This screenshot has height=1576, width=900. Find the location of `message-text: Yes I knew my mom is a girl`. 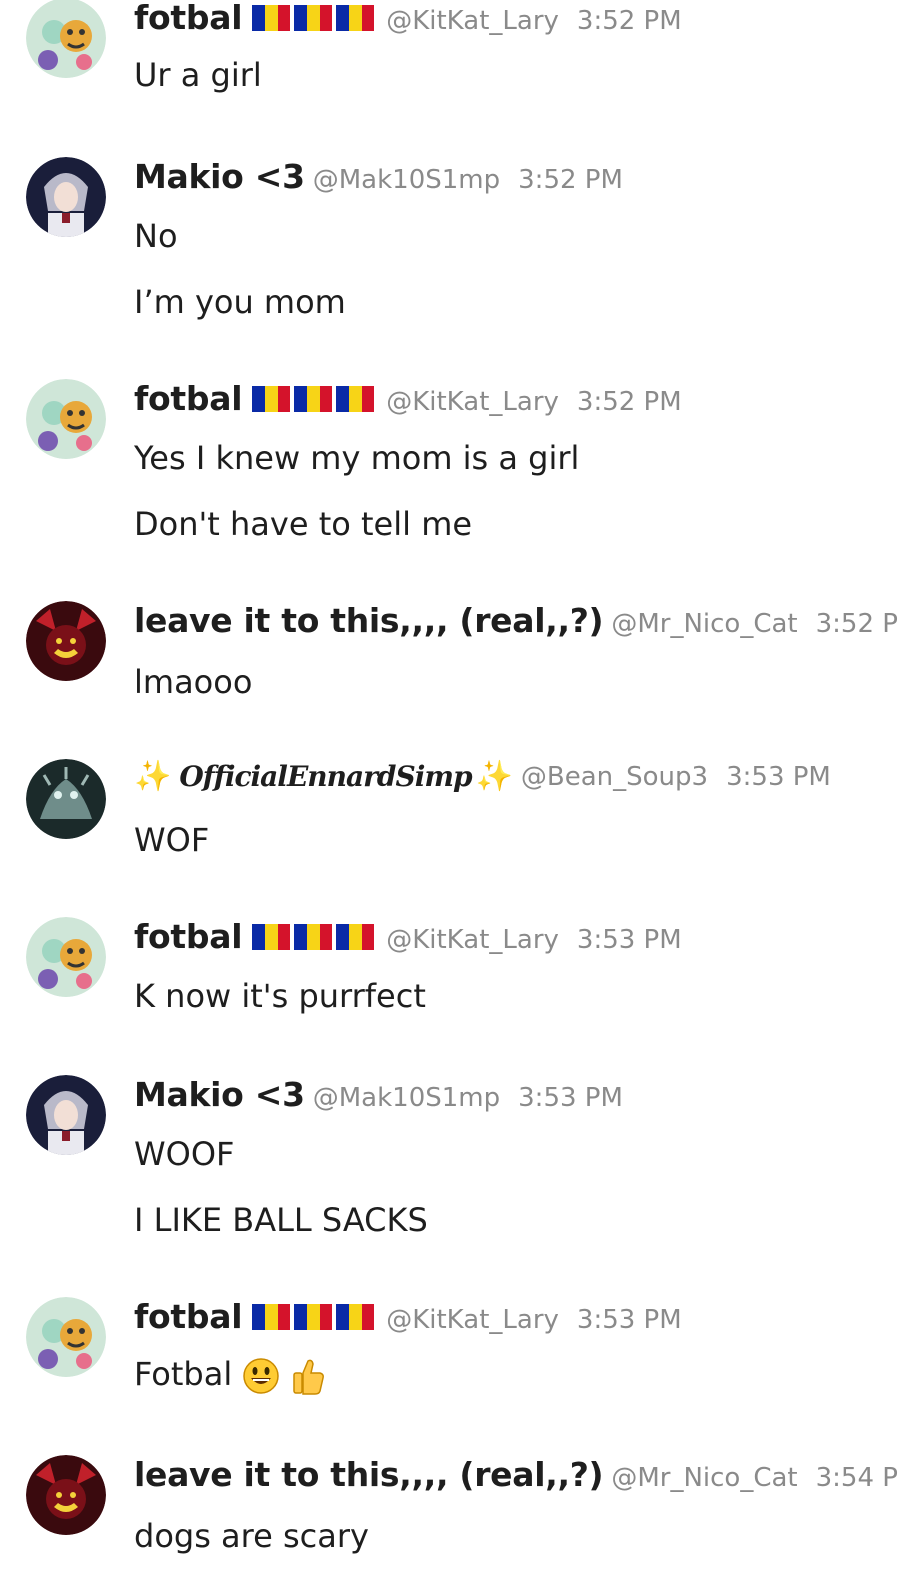

message-text: Yes I knew my mom is a girl is located at coordinates (357, 458).